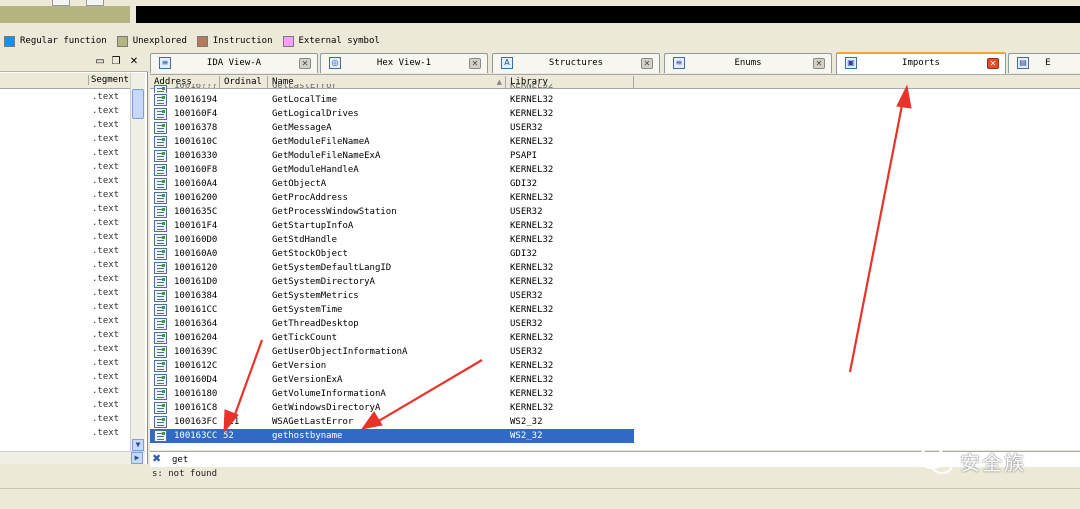 Image resolution: width=1080 pixels, height=509 pixels. I want to click on table-row: 10016120 GetSystemDefaultLangID KERNEL32, so click(615, 268).